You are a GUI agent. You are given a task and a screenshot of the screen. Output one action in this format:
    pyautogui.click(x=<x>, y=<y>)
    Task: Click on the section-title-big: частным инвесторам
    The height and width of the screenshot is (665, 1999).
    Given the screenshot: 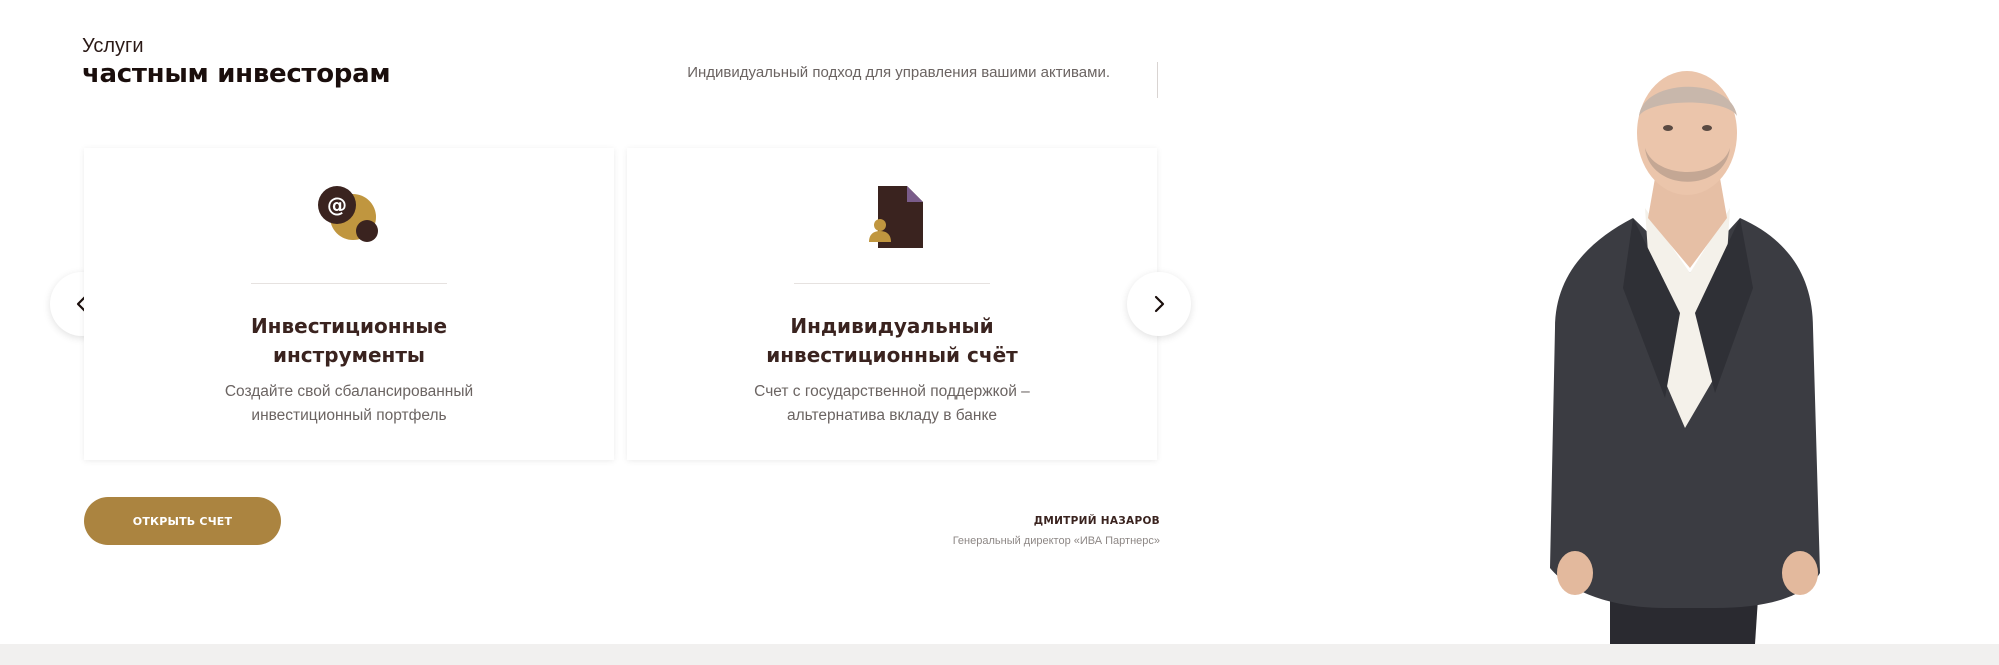 What is the action you would take?
    pyautogui.click(x=236, y=74)
    